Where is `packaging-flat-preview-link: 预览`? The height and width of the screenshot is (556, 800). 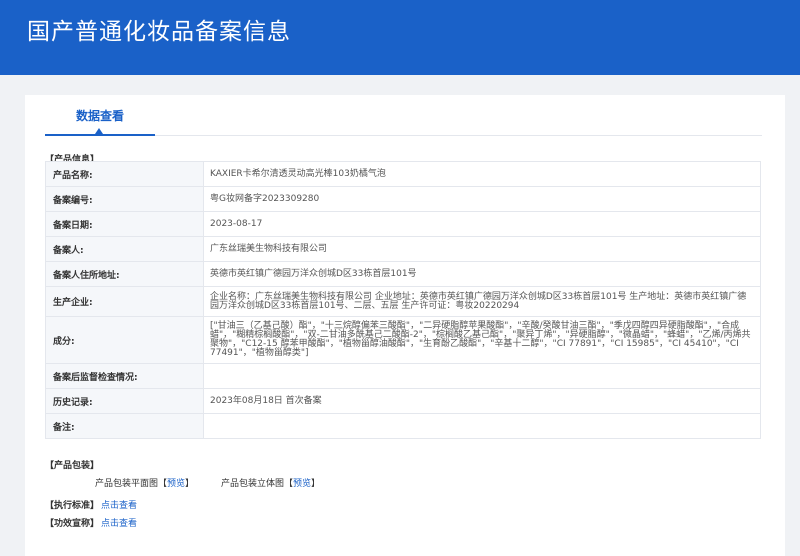 packaging-flat-preview-link: 预览 is located at coordinates (176, 484).